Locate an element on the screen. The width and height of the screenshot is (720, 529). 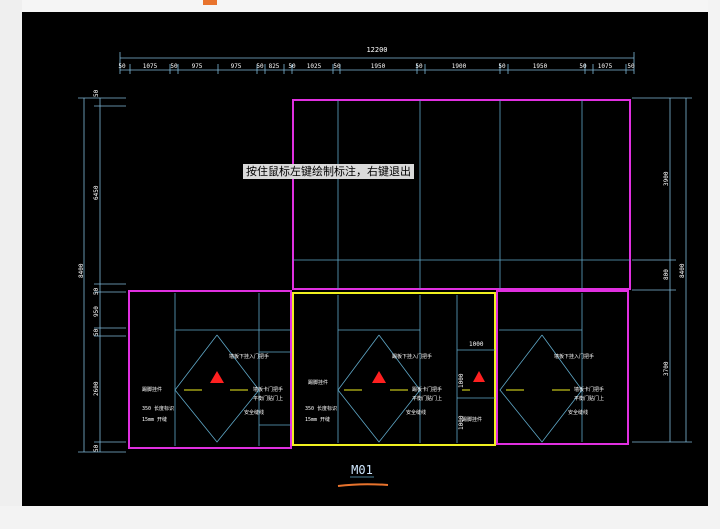
annotation-left-safe: 安全缝线 is located at coordinates (254, 412).